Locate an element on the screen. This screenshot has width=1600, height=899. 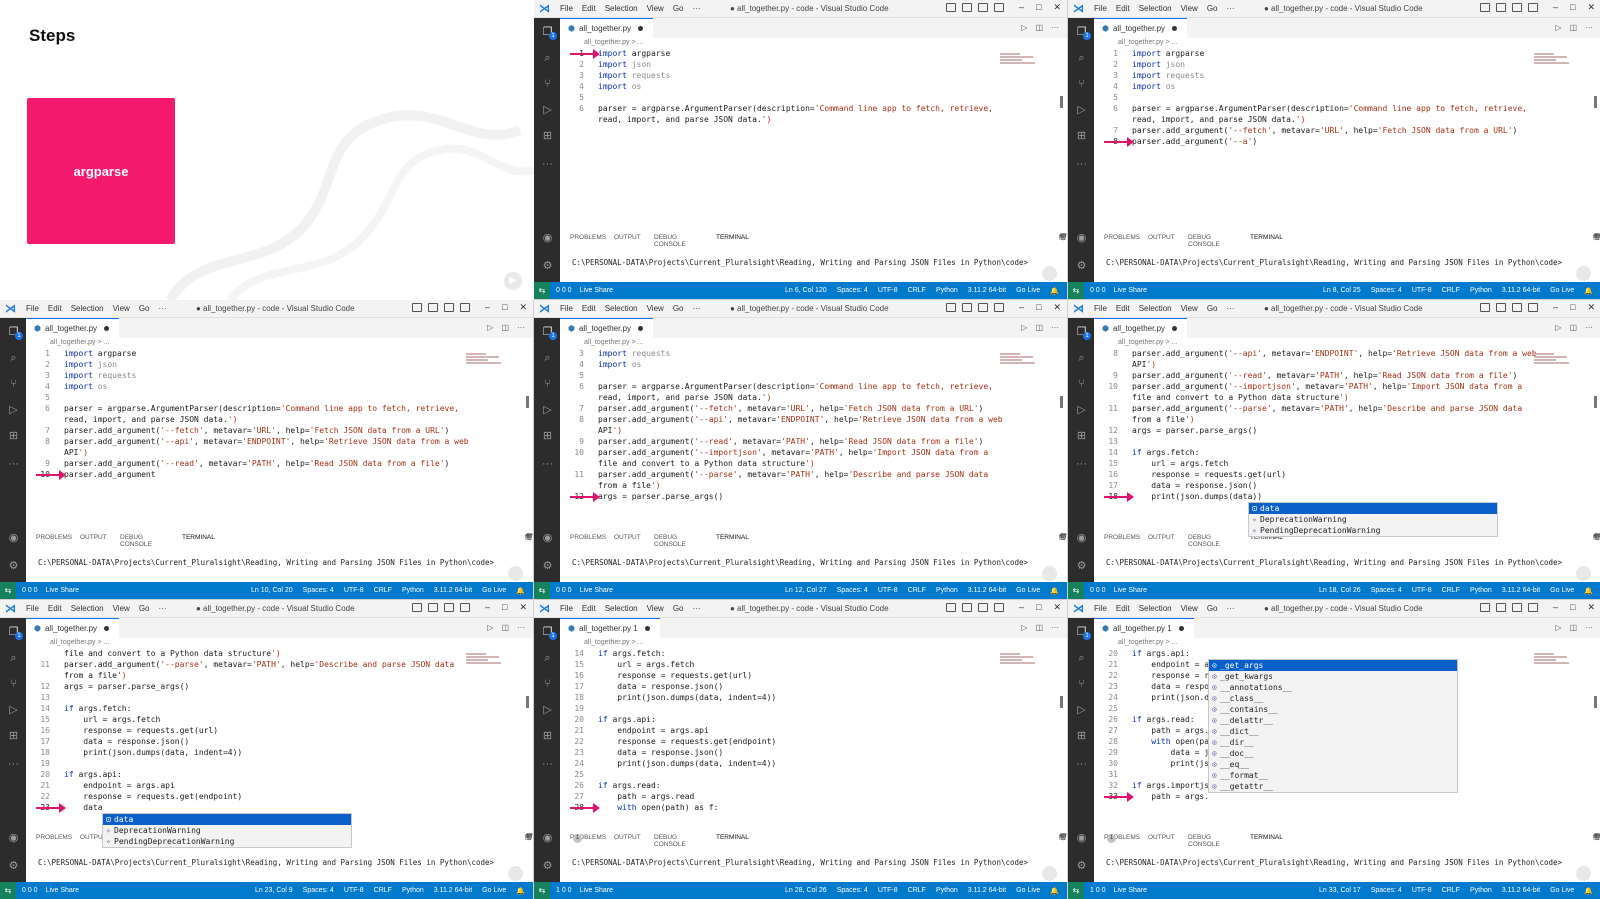
minimize-icon: – is located at coordinates (1555, 607).